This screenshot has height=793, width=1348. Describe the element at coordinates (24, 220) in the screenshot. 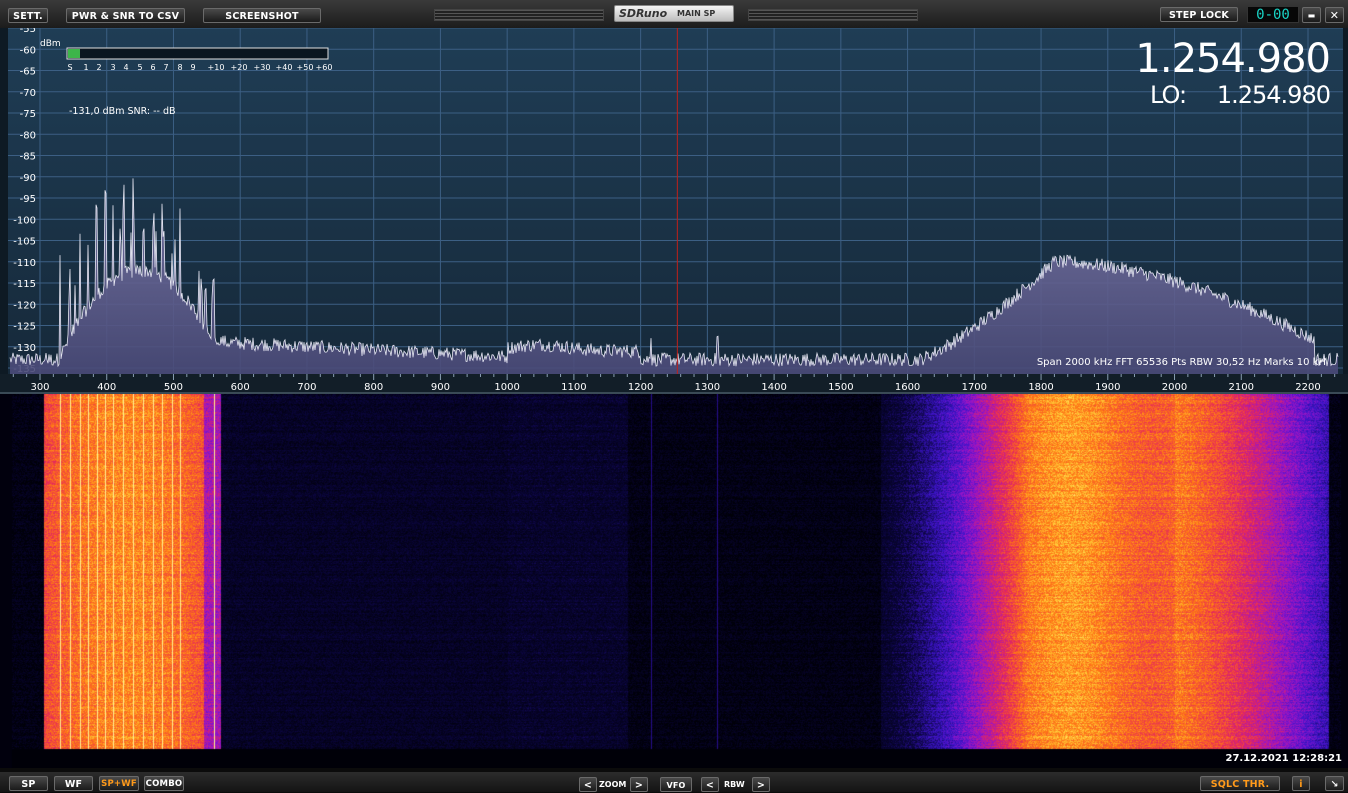

I see `db-tick-label: -100` at that location.